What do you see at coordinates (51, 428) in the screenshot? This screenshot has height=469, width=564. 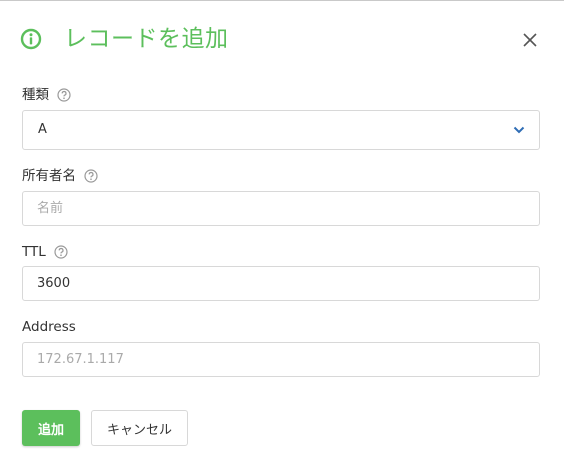 I see `add-button: 追加` at bounding box center [51, 428].